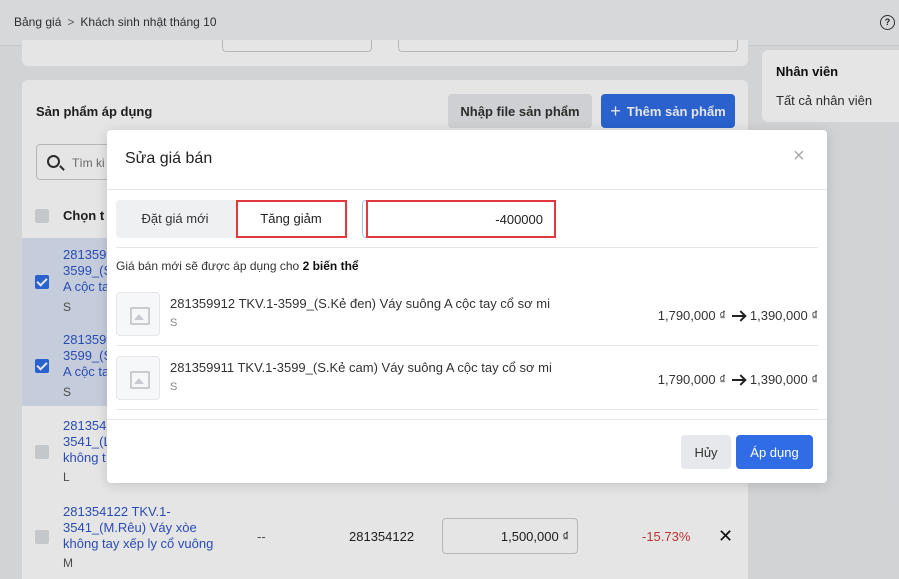 The width and height of the screenshot is (899, 579). Describe the element at coordinates (467, 419) in the screenshot. I see `modal-footer-divider` at that location.